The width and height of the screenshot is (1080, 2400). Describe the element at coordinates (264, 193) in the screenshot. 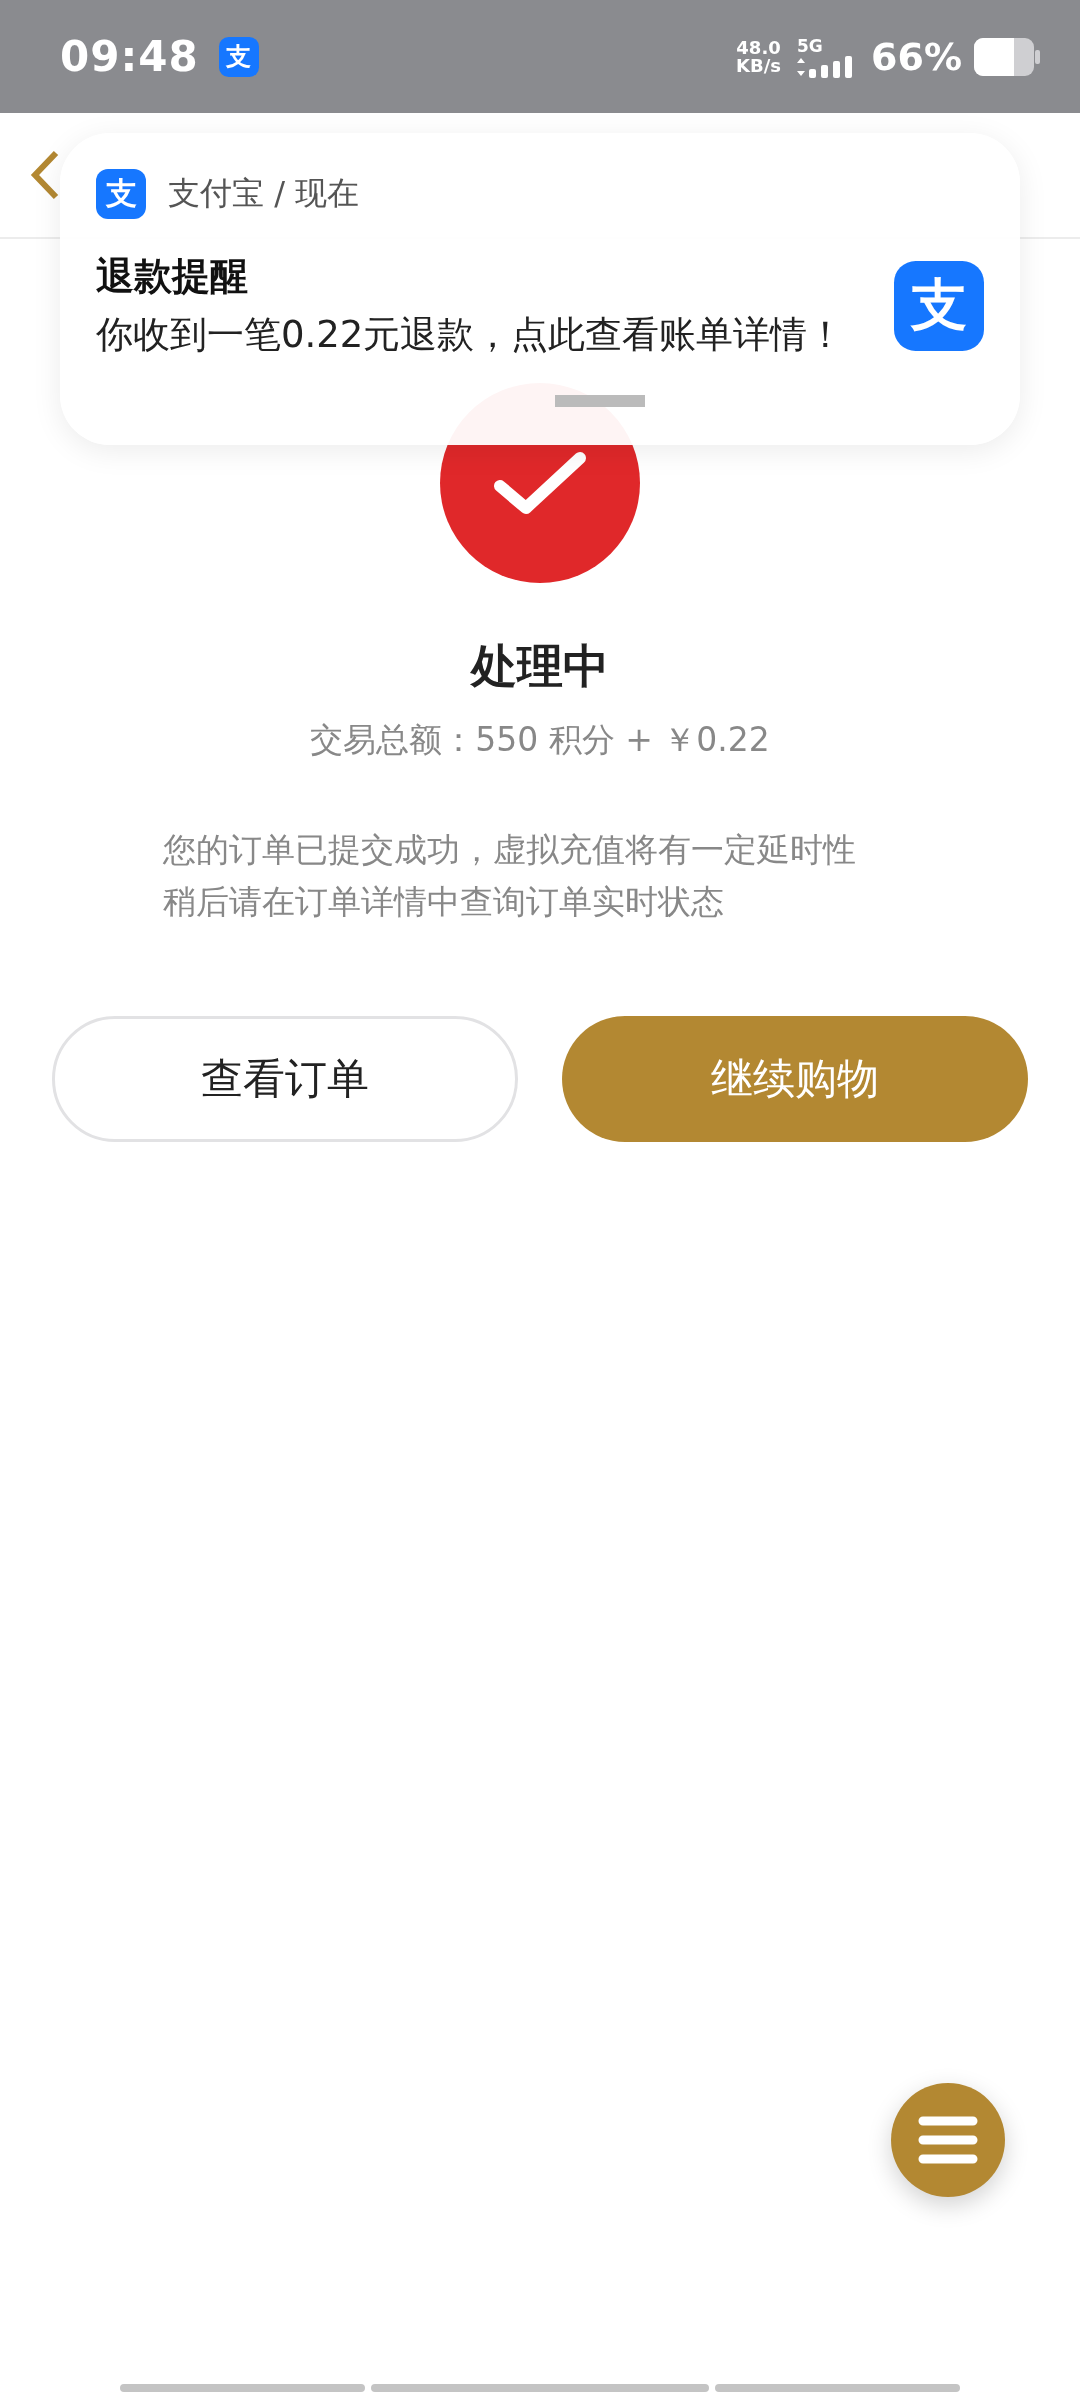

I see `notification-source: 支付宝 / 现在` at that location.